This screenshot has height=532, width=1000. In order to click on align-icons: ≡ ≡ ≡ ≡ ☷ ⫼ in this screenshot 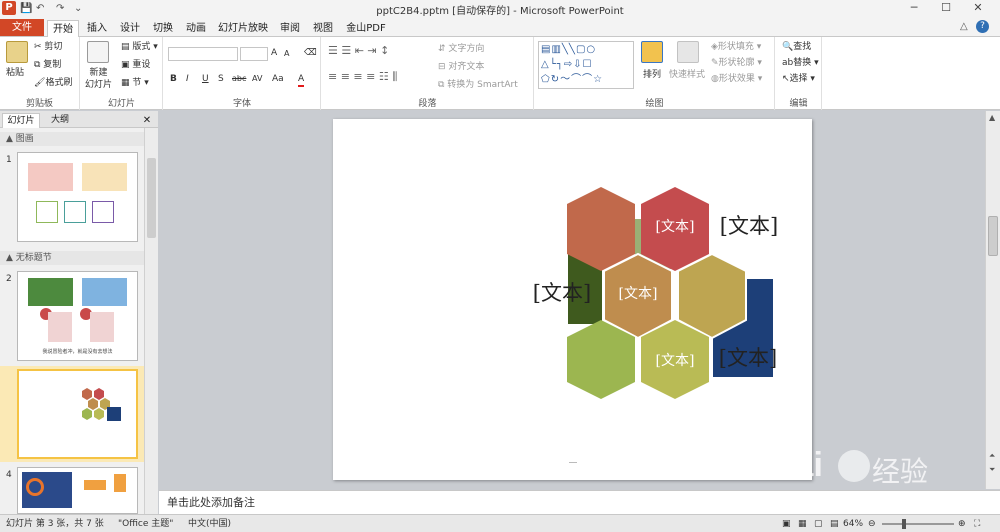, I will do `click(362, 77)`.